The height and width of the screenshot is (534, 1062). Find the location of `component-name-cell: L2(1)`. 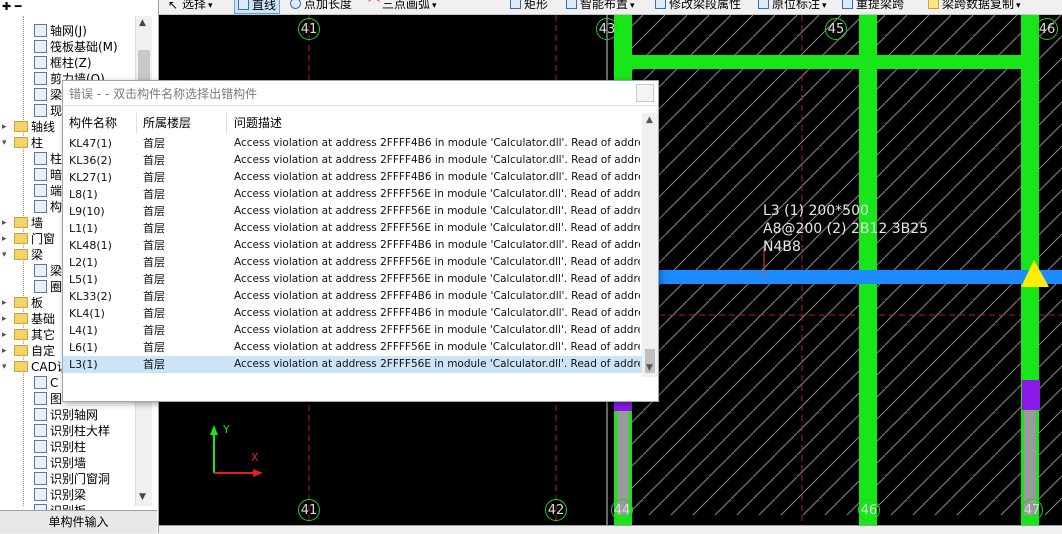

component-name-cell: L2(1) is located at coordinates (103, 262).